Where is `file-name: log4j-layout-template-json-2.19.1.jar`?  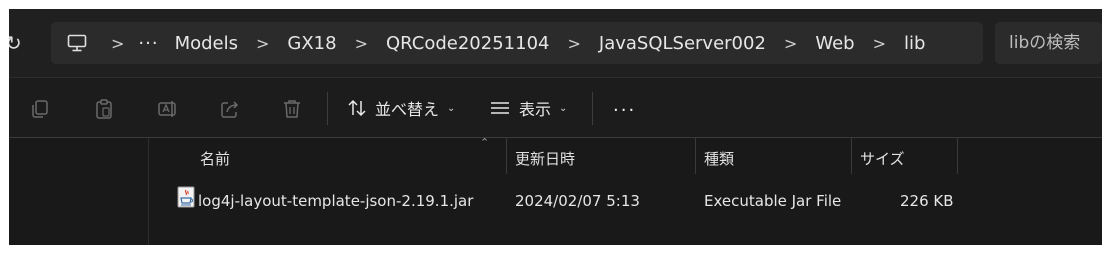
file-name: log4j-layout-template-json-2.19.1.jar is located at coordinates (335, 201).